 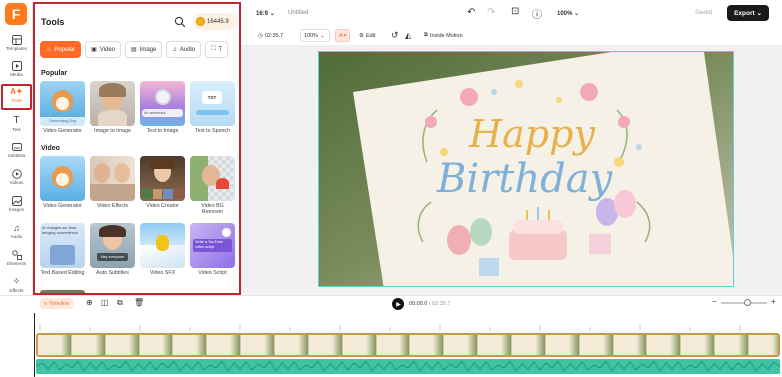 What do you see at coordinates (322, 35) in the screenshot?
I see `chevron-down-icon: ⌄` at bounding box center [322, 35].